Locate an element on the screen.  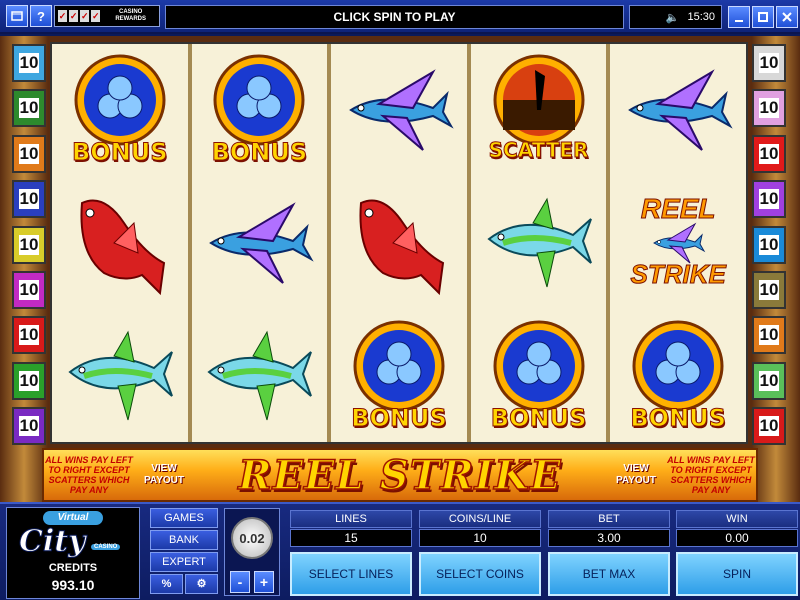
wild-text-bottom: STRIKE is located at coordinates (678, 274).